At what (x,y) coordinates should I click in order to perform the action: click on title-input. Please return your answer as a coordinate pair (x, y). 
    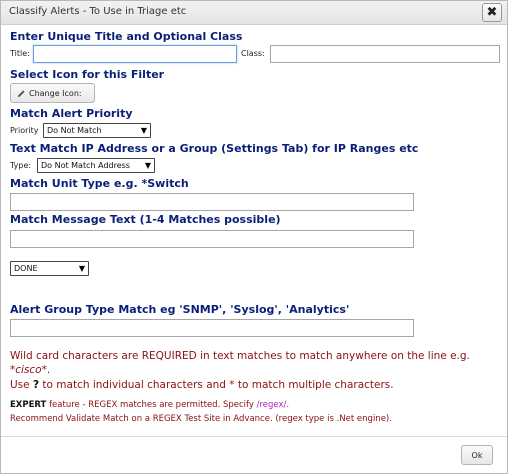
    Looking at the image, I should click on (135, 54).